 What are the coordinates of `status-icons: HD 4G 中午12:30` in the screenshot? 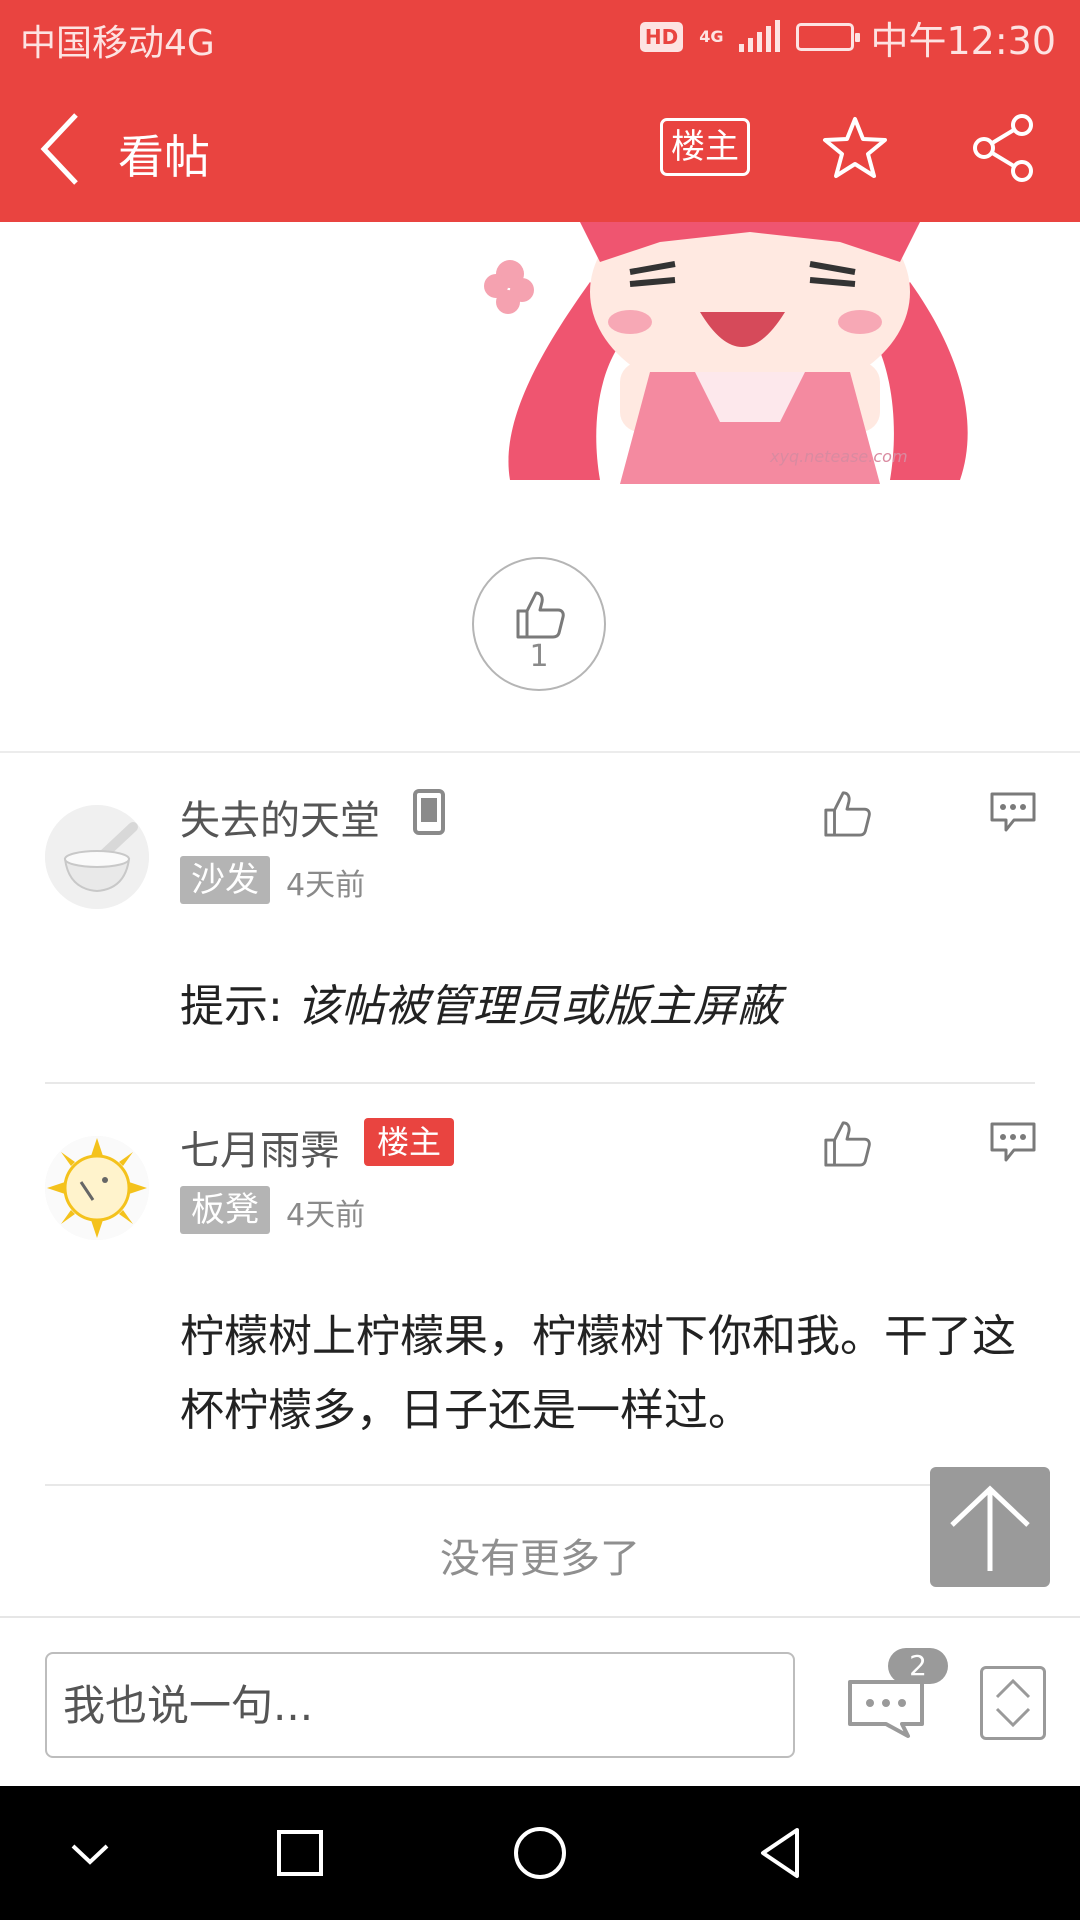 It's located at (847, 37).